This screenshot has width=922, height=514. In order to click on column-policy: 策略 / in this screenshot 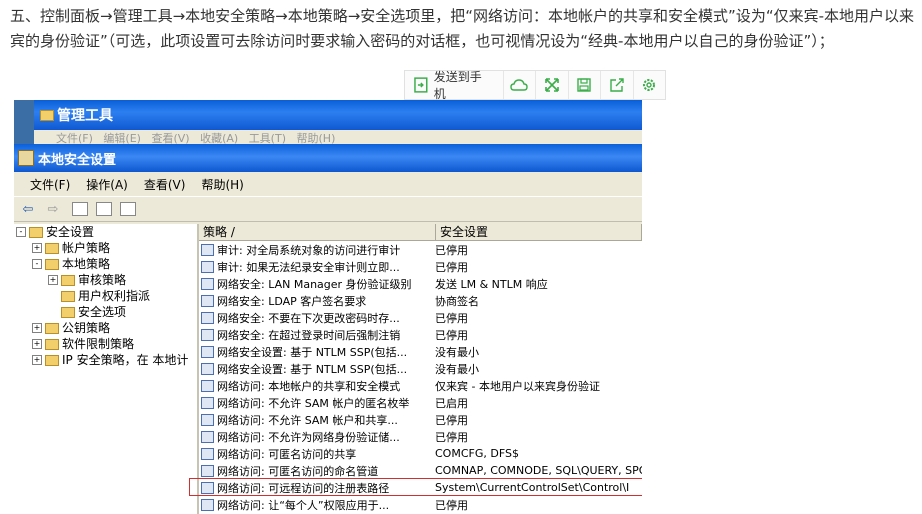, I will do `click(317, 232)`.